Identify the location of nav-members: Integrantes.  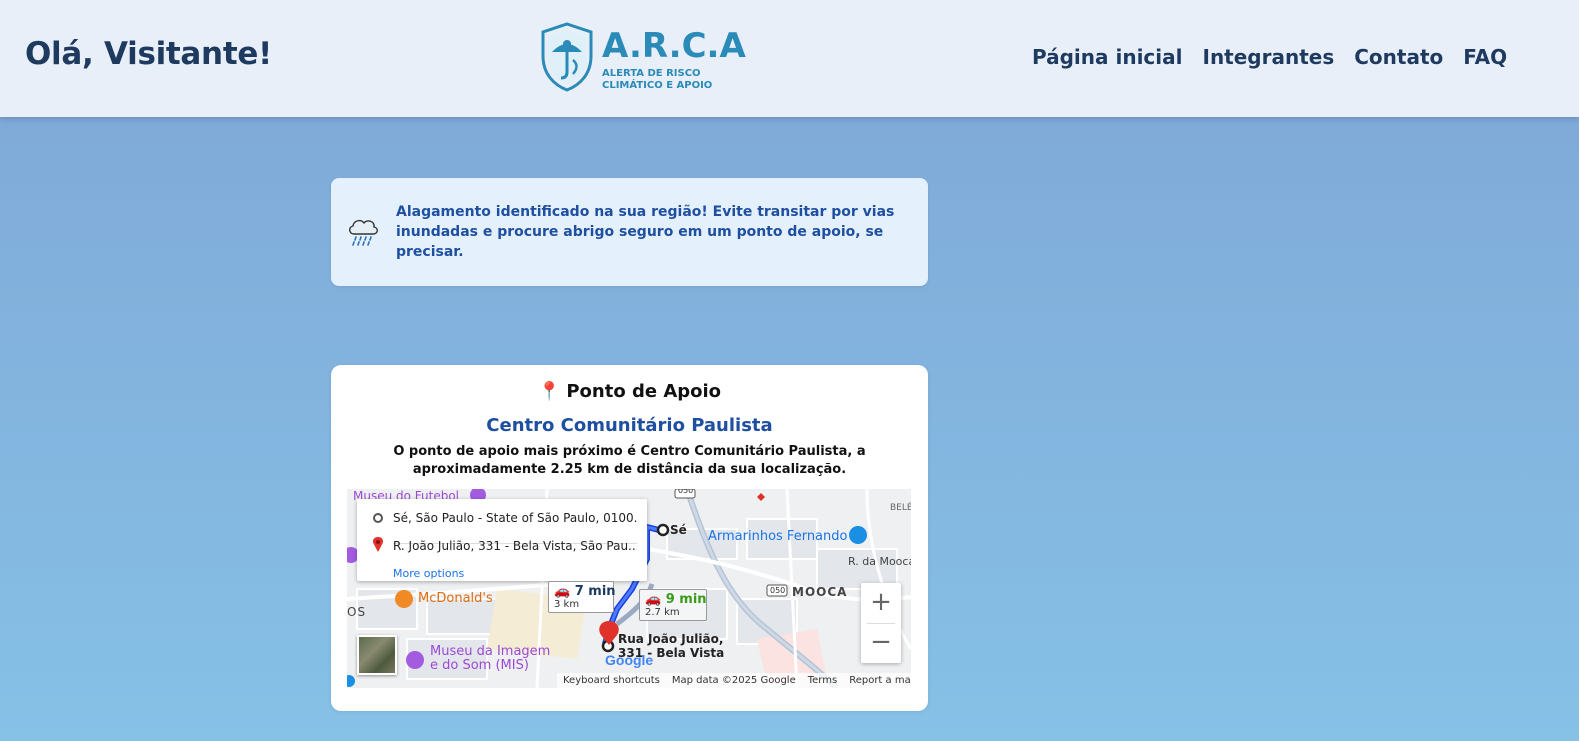
(1269, 57).